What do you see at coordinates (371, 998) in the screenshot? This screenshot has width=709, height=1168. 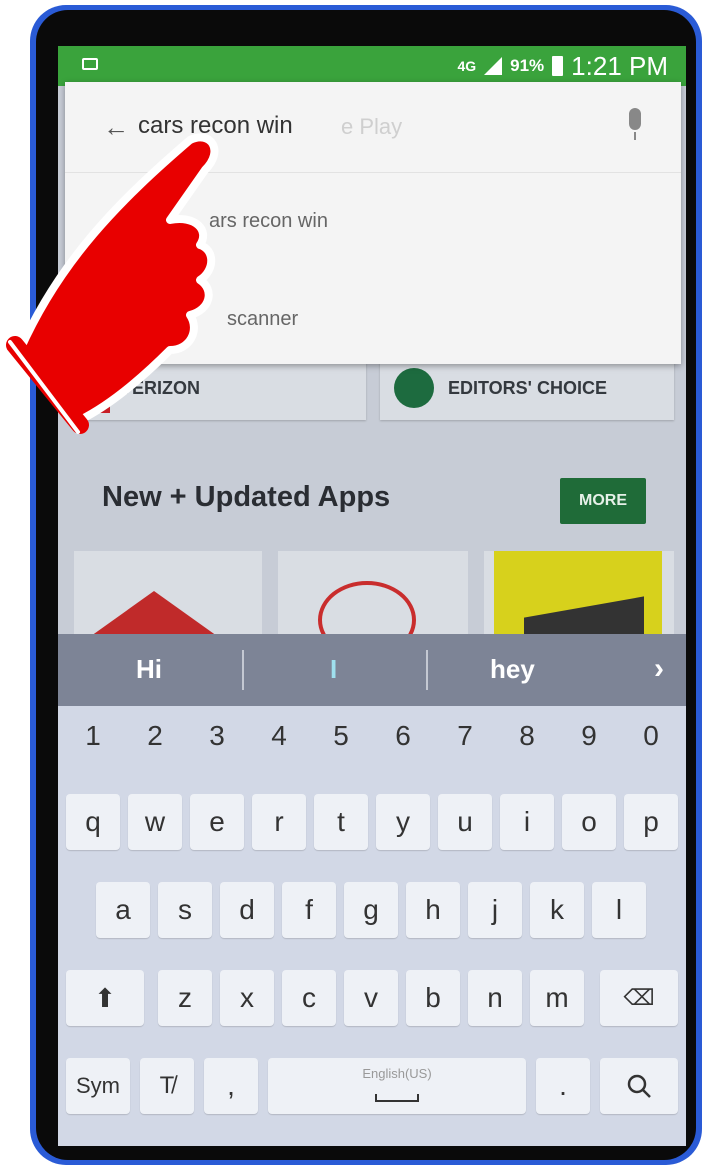 I see `key-v: v` at bounding box center [371, 998].